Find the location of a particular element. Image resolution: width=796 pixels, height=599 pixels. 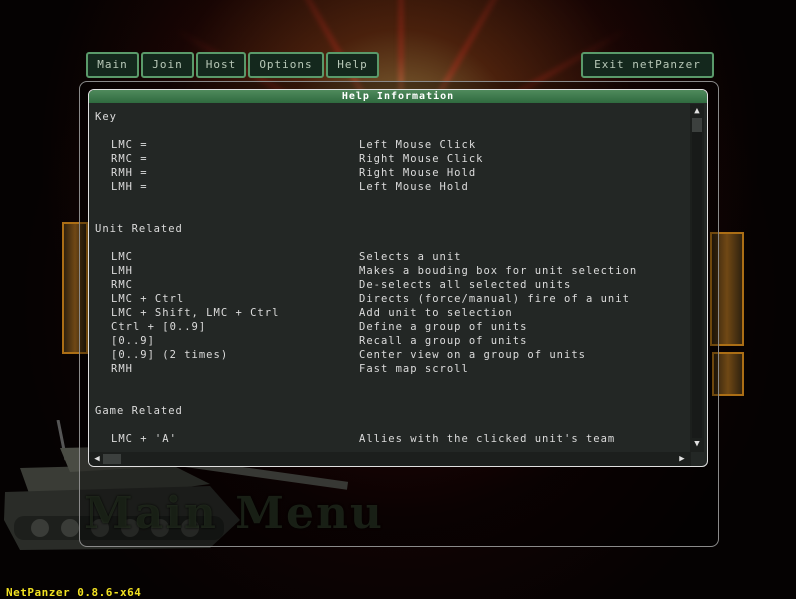

key-binding: LMC is located at coordinates (122, 257).